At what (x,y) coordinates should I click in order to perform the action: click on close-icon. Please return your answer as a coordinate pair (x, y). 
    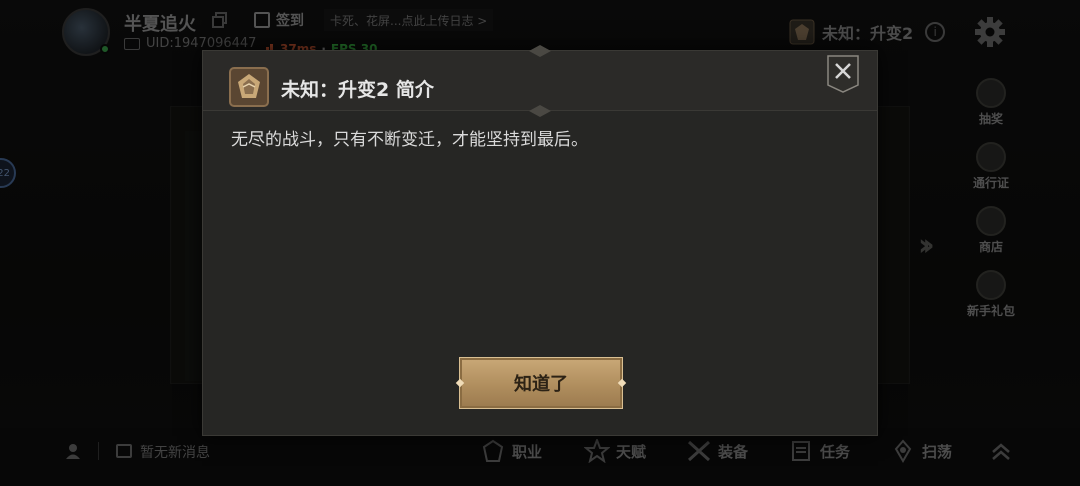
    Looking at the image, I should click on (843, 74).